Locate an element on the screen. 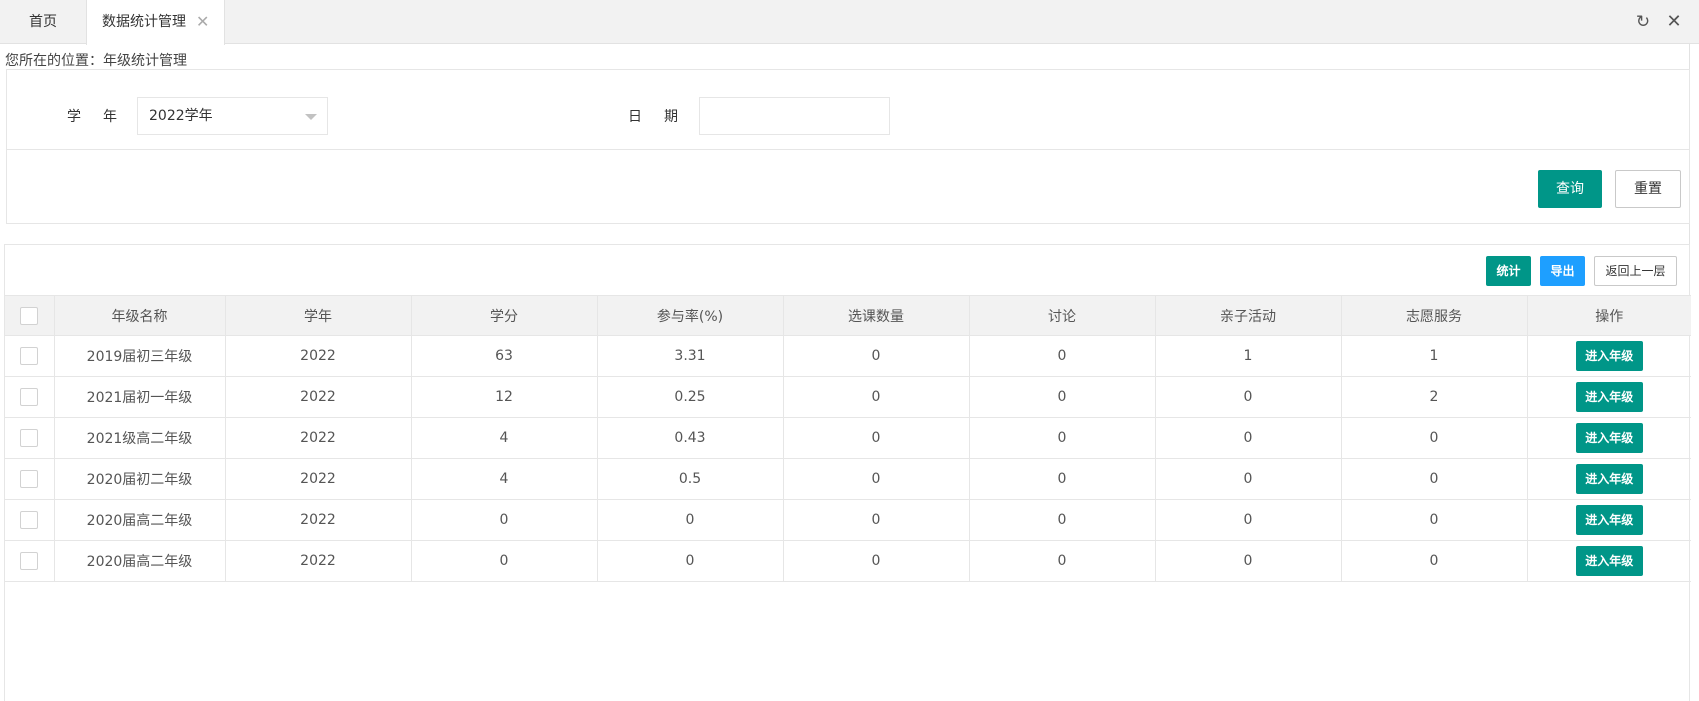 This screenshot has height=701, width=1699. column-header: 志愿服务 is located at coordinates (1434, 315).